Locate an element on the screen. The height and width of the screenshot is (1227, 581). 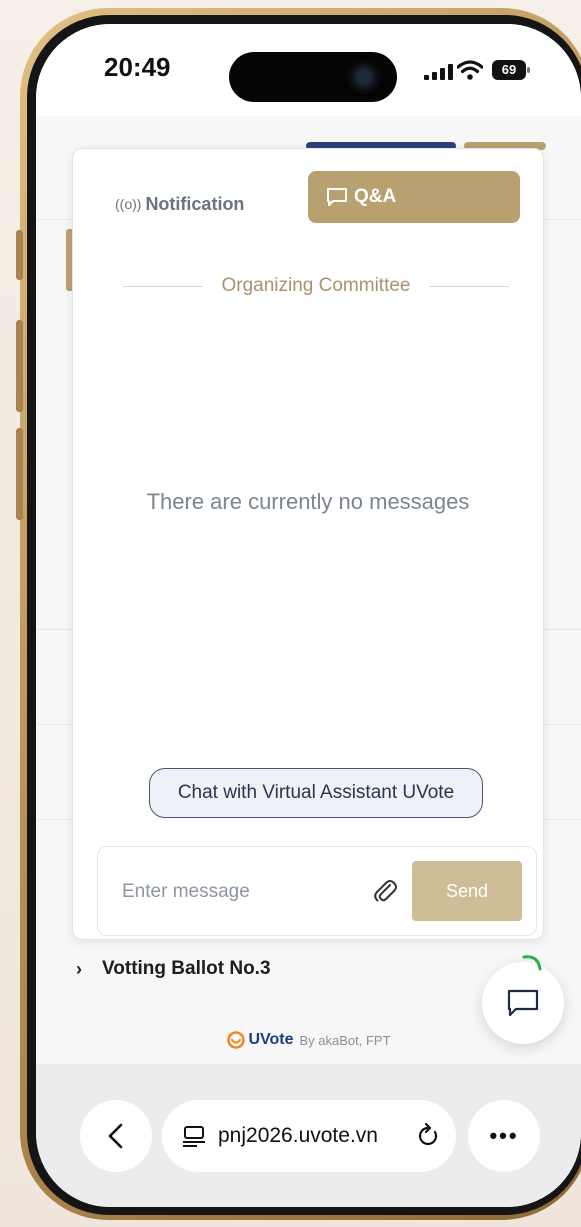
virtual-assistant-button: Chat with Virtual Assistant UVote is located at coordinates (316, 793).